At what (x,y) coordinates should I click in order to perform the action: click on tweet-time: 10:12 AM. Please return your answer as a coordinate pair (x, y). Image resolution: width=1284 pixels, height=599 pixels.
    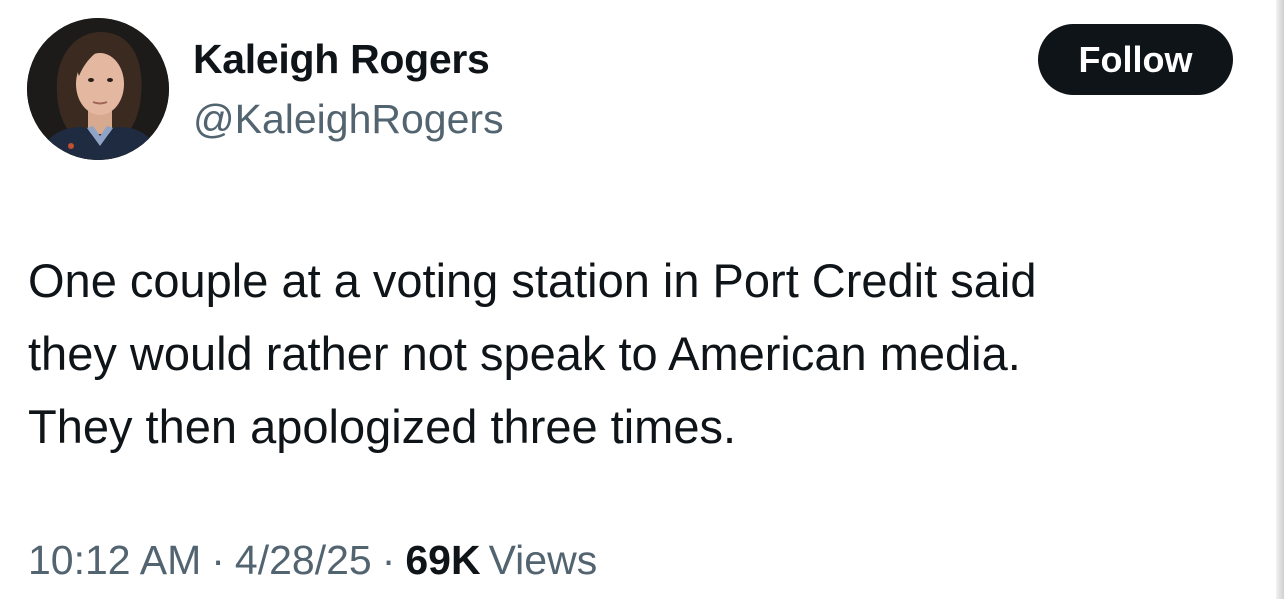
    Looking at the image, I should click on (114, 560).